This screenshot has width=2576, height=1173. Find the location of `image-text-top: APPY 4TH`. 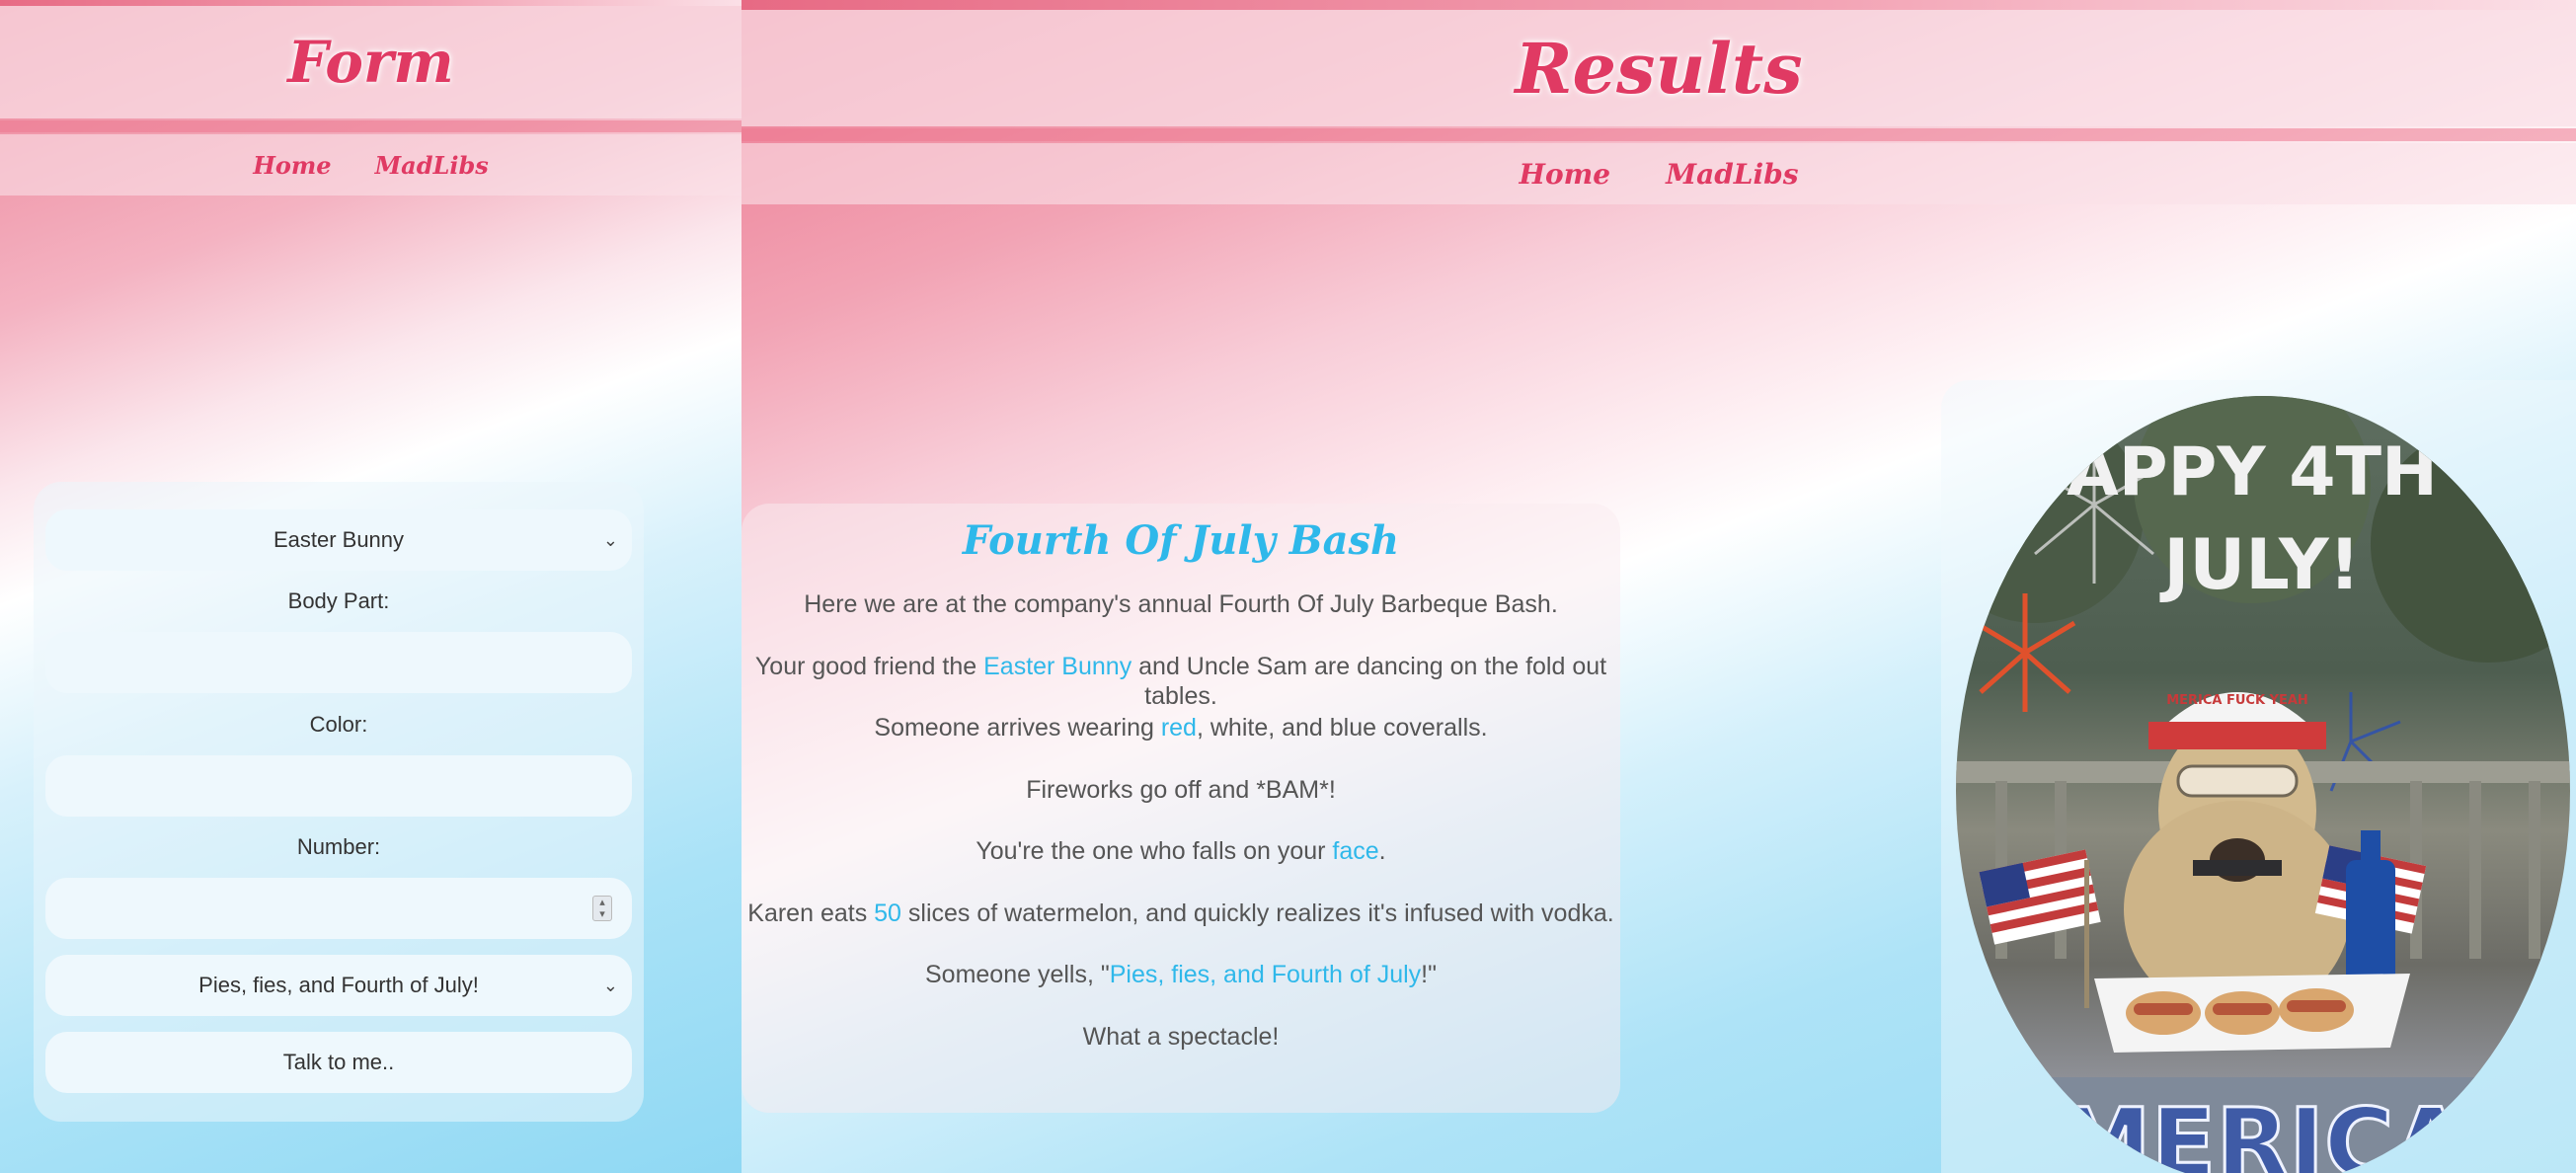

image-text-top: APPY 4TH is located at coordinates (2252, 472).